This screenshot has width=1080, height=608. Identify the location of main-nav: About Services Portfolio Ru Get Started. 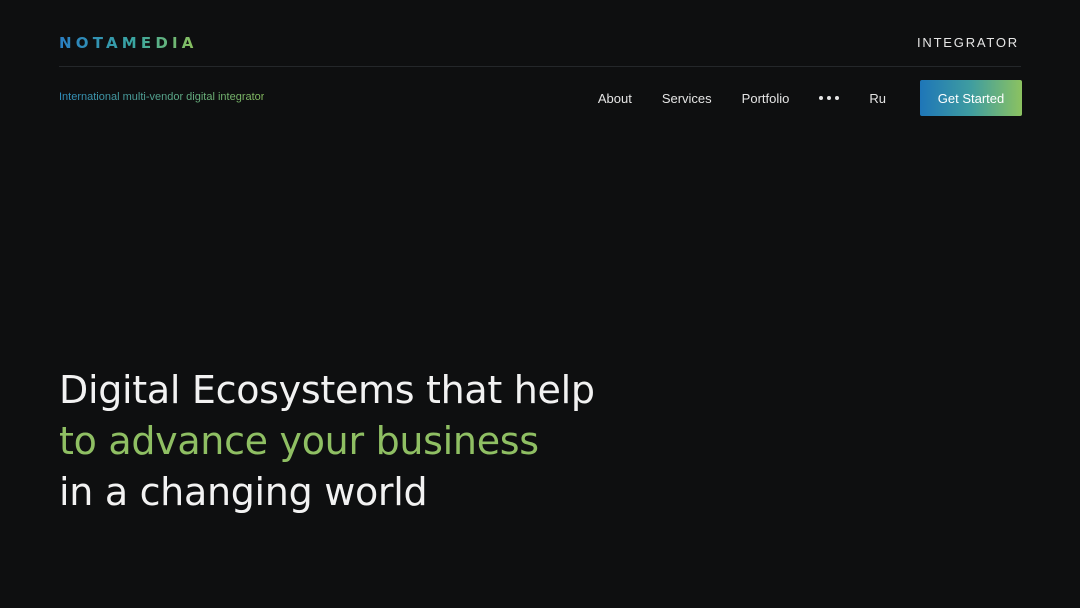
(810, 98).